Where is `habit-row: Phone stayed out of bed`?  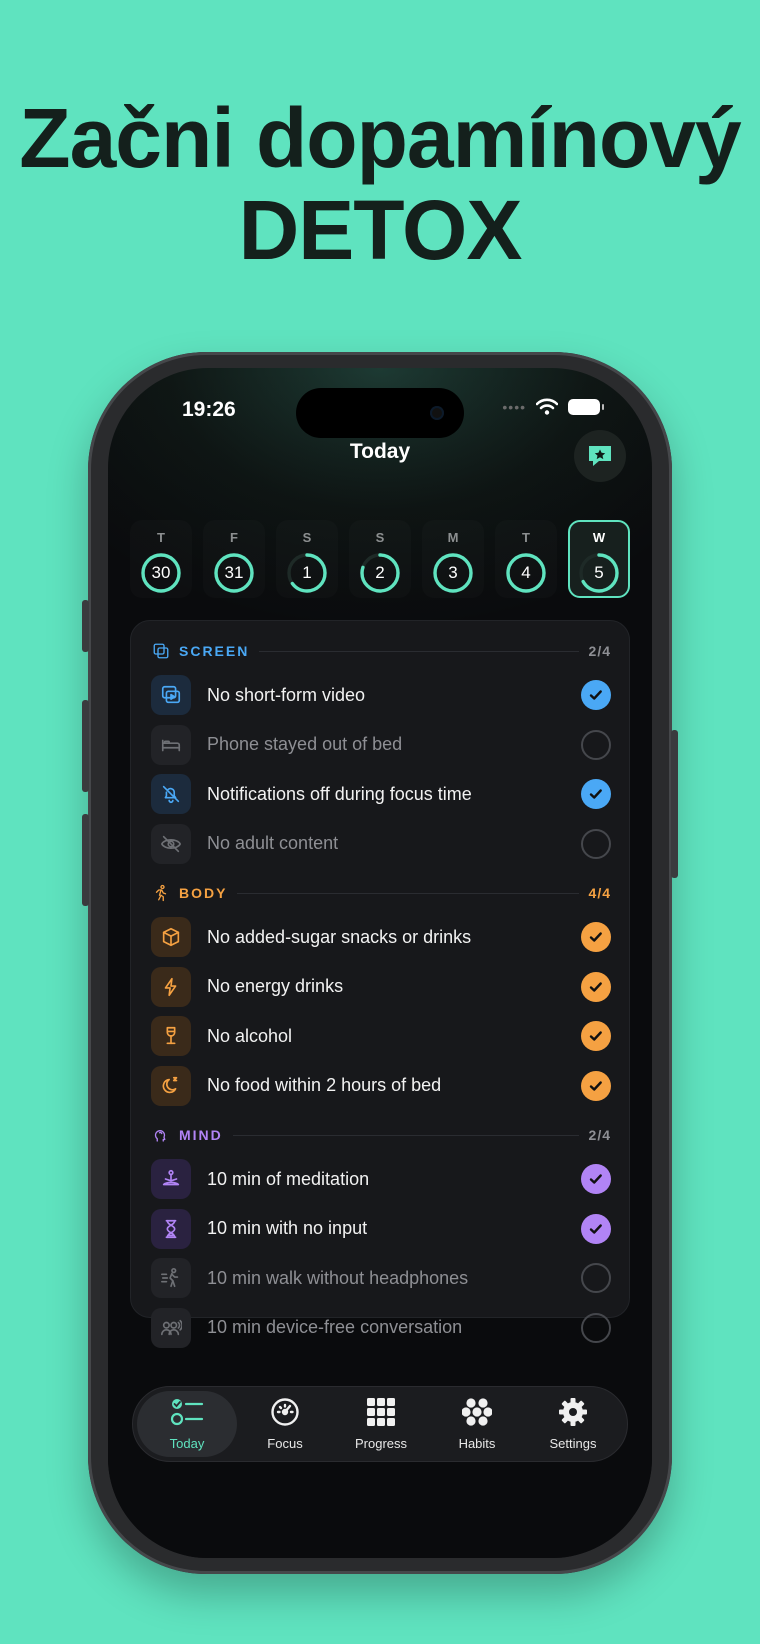 habit-row: Phone stayed out of bed is located at coordinates (381, 745).